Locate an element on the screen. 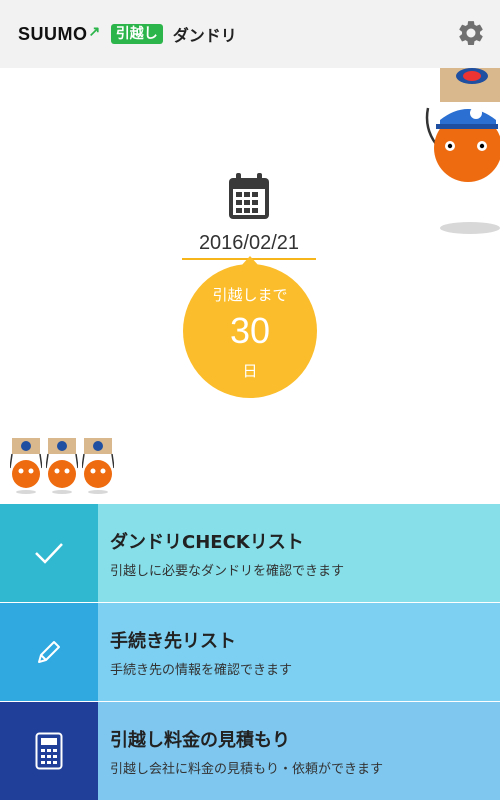 Image resolution: width=500 pixels, height=800 pixels. pencil-icon is located at coordinates (49, 652).